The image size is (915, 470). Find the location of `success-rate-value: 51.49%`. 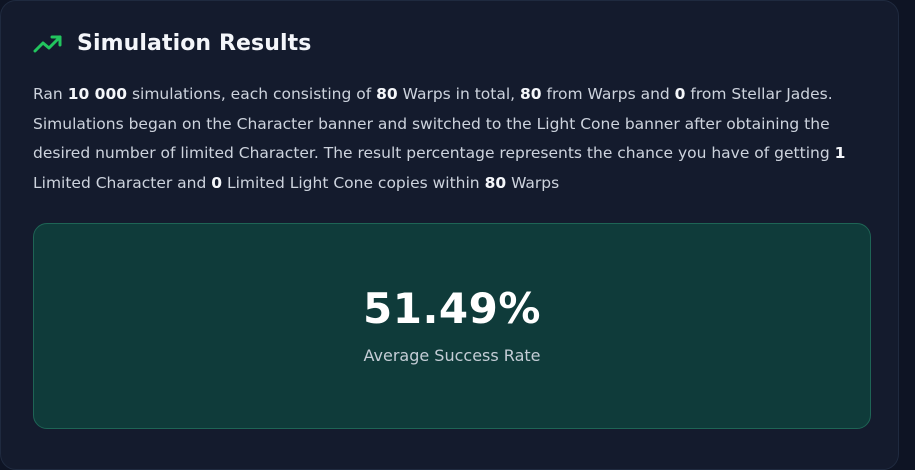

success-rate-value: 51.49% is located at coordinates (452, 308).